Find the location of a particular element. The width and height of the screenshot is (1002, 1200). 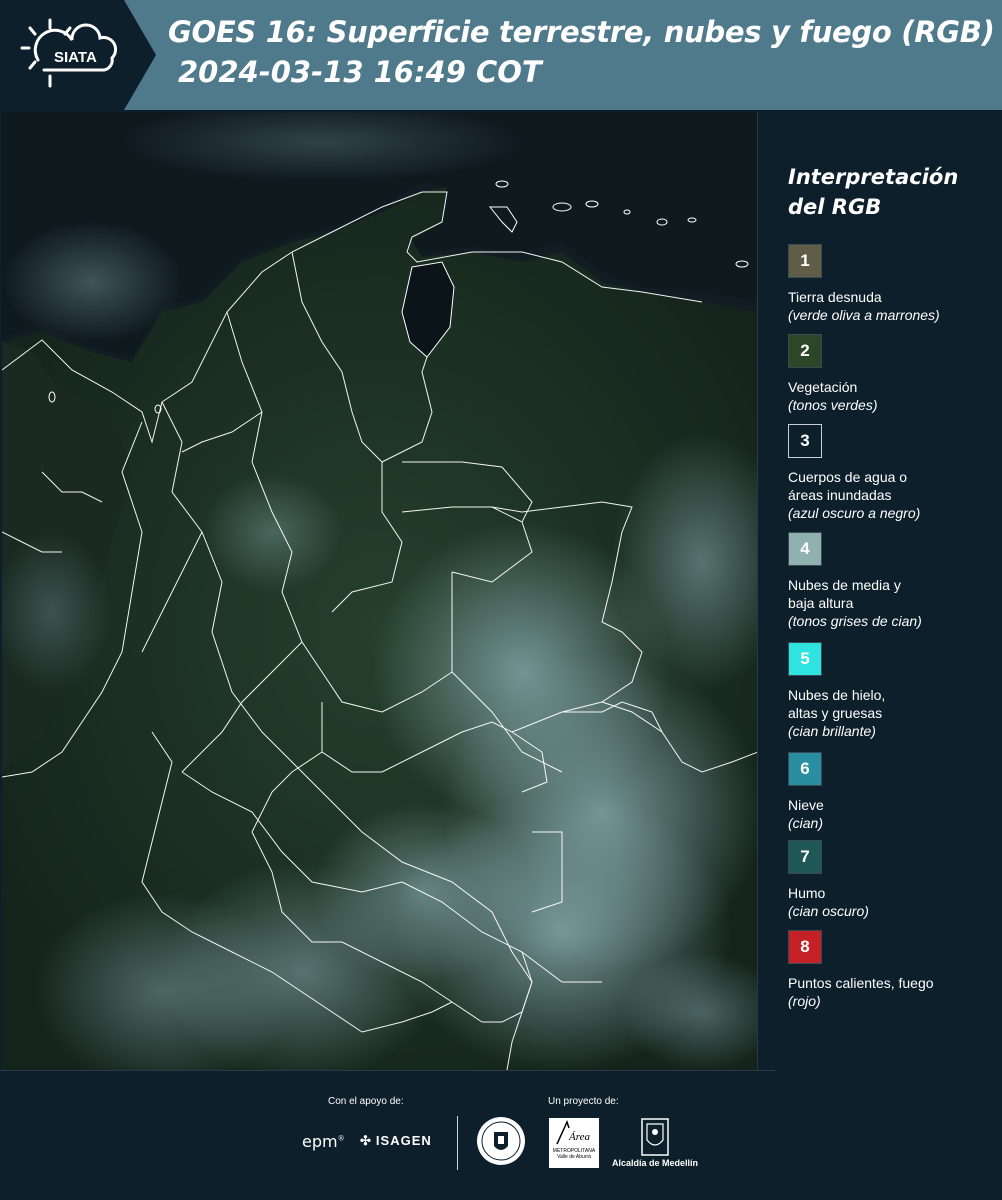

medellin-shield-icon is located at coordinates (655, 1137).